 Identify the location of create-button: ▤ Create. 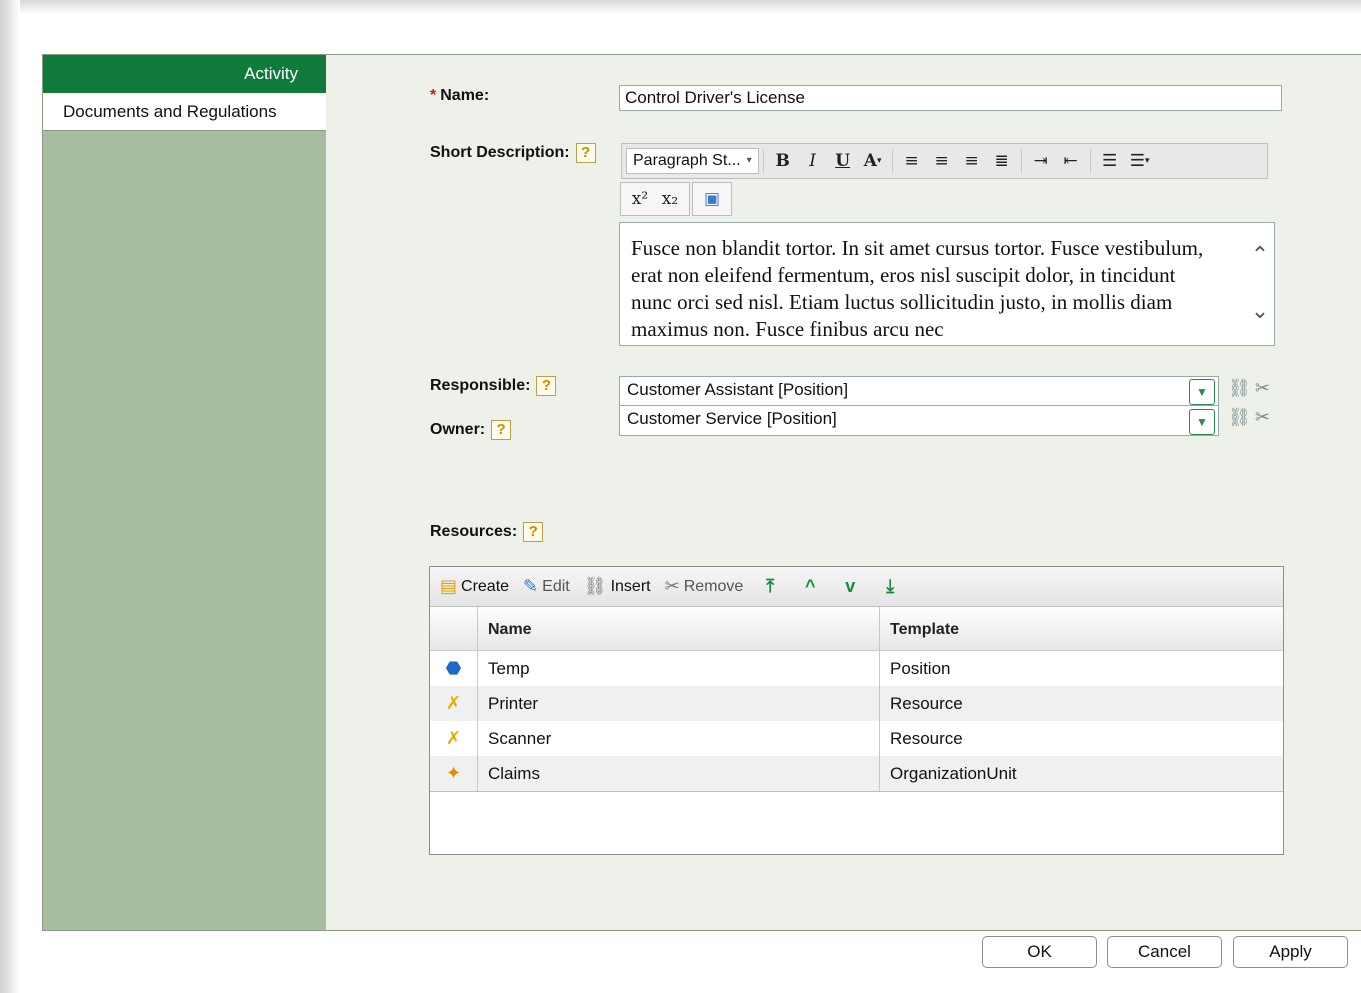
(474, 586).